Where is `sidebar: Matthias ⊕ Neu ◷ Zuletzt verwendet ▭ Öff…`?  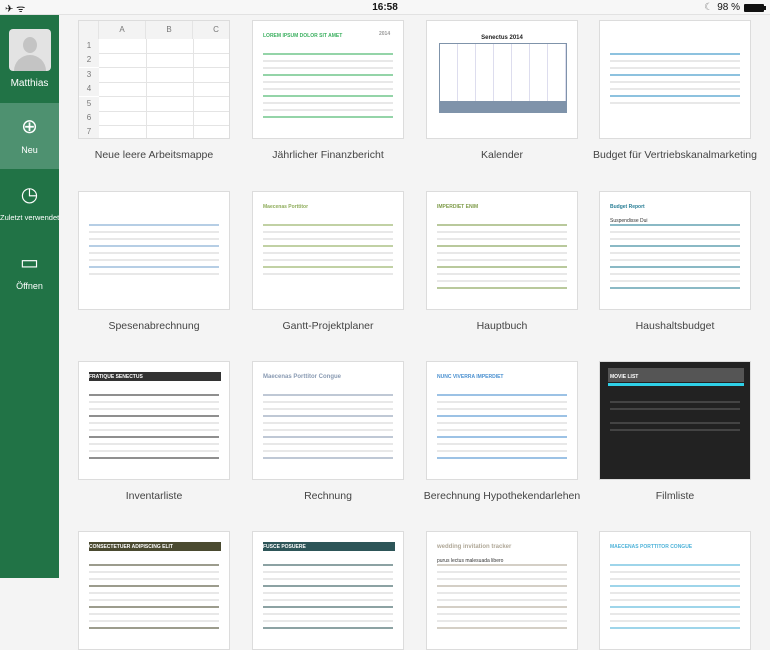
sidebar: Matthias ⊕ Neu ◷ Zuletzt verwendet ▭ Öff… is located at coordinates (29, 296).